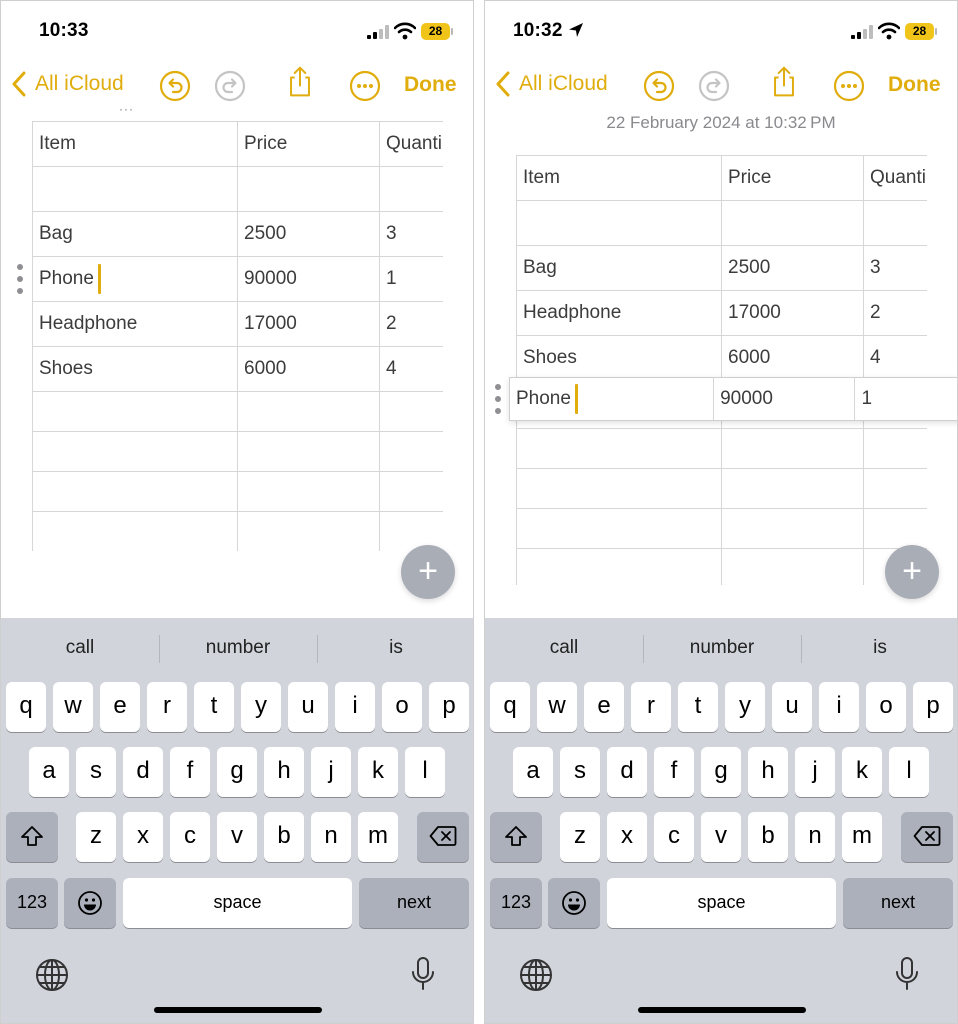 This screenshot has height=1024, width=958. What do you see at coordinates (90, 903) in the screenshot?
I see `emoji-key` at bounding box center [90, 903].